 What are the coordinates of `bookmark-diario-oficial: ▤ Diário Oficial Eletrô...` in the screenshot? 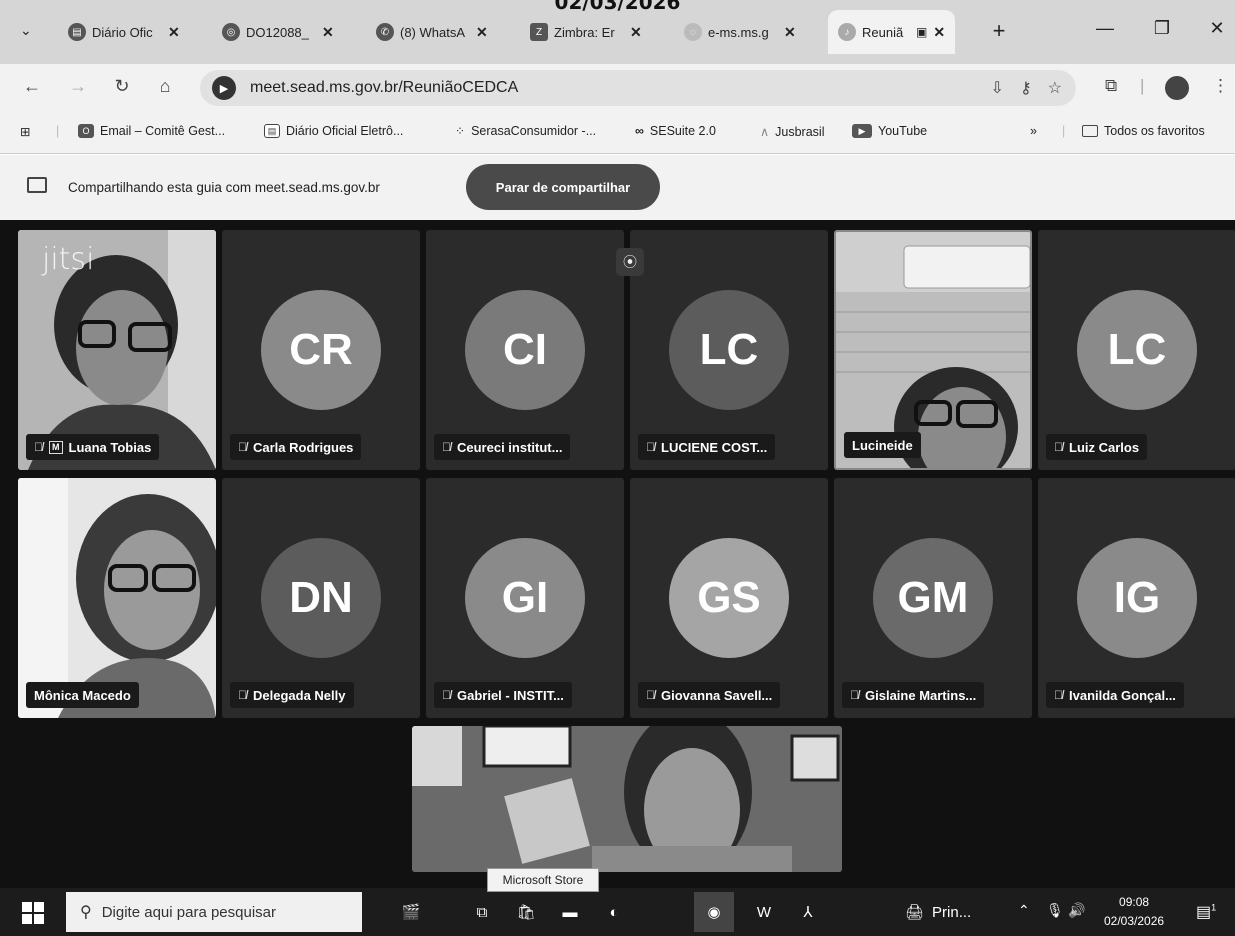 It's located at (333, 131).